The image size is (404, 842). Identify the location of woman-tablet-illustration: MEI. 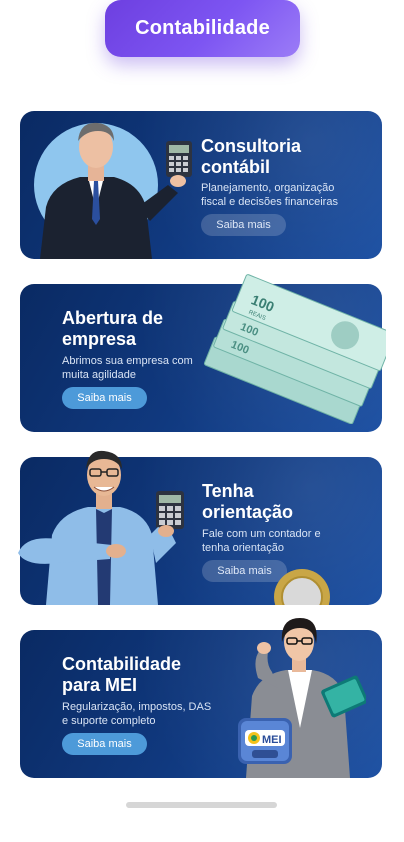
(302, 698).